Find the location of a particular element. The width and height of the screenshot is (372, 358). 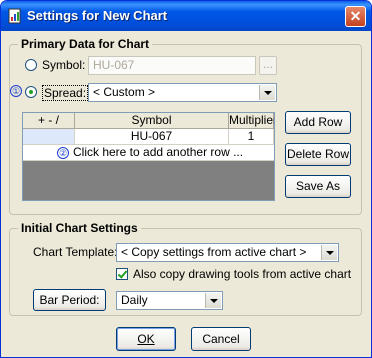

spread-select-value: < Custom > is located at coordinates (124, 92).